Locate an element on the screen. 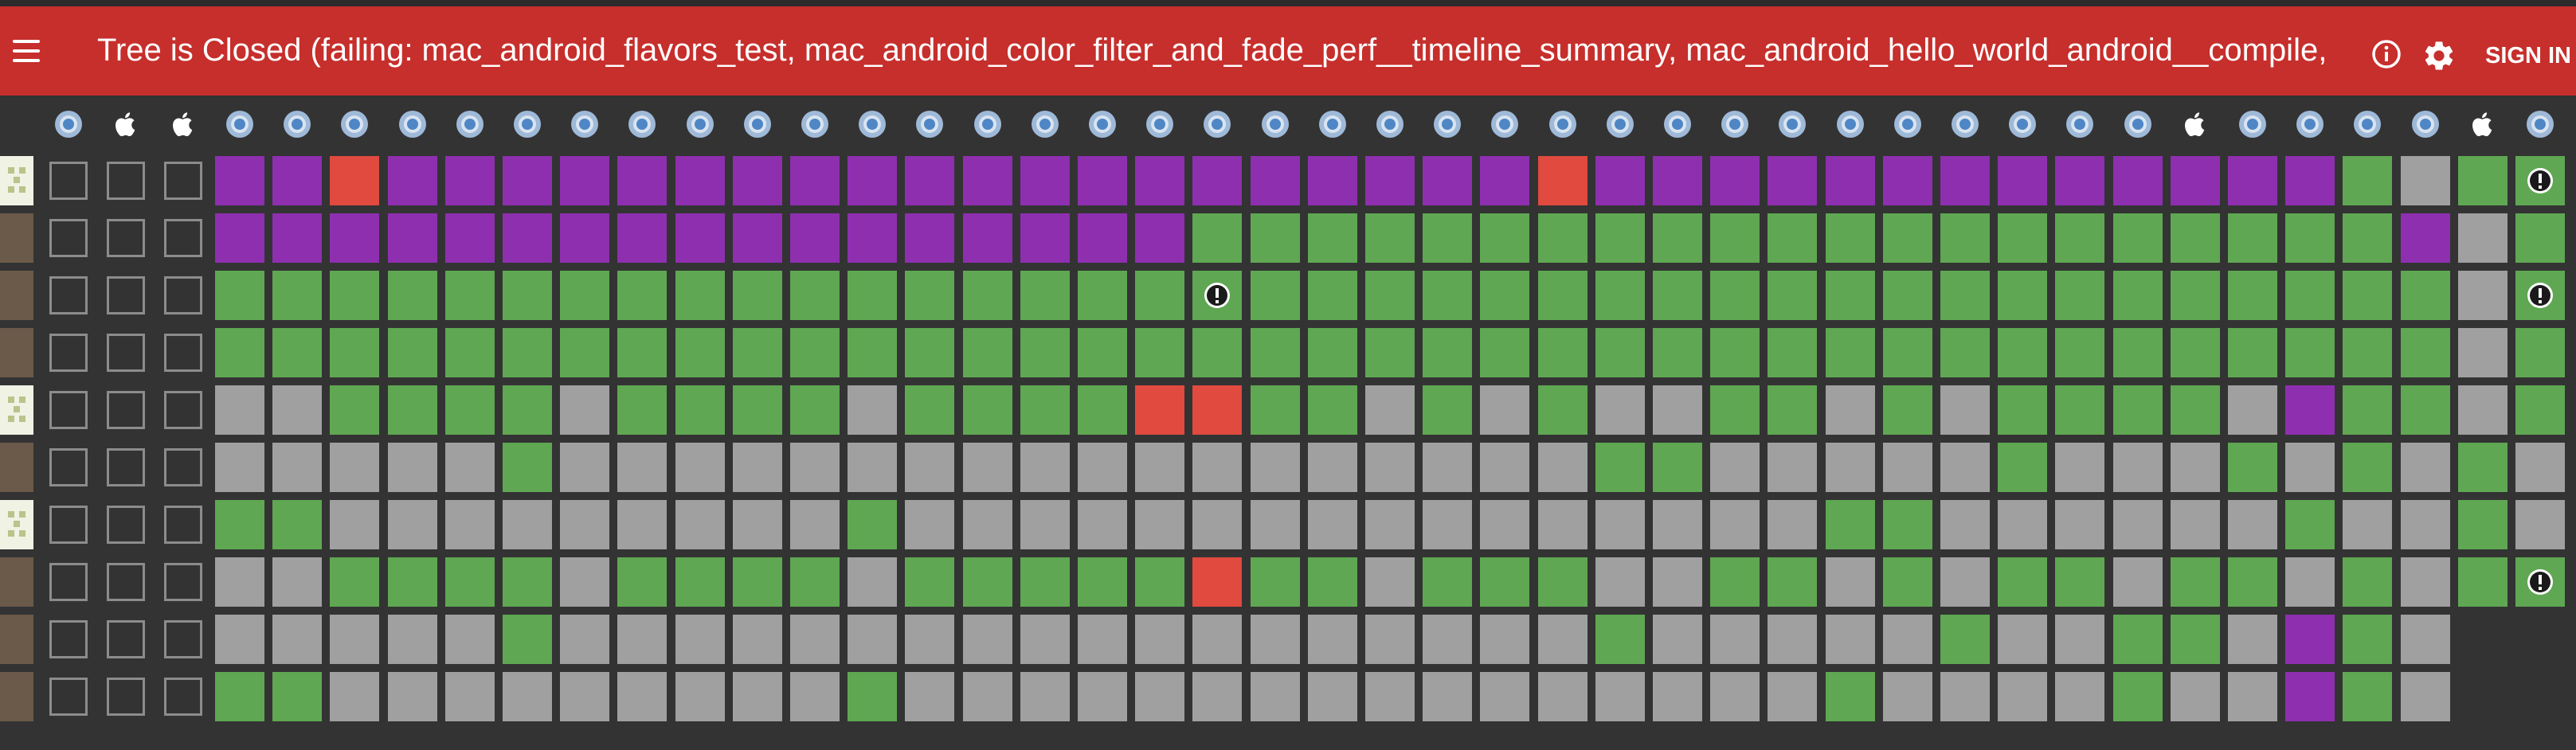 This screenshot has width=2576, height=750. info-icon is located at coordinates (2386, 54).